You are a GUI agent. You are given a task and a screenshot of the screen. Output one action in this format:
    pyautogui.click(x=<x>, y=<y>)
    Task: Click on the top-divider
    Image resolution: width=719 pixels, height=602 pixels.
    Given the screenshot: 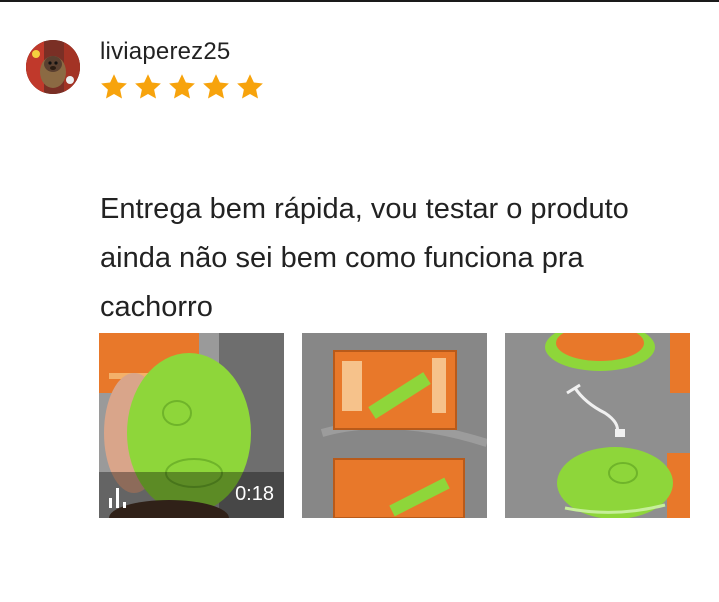 What is the action you would take?
    pyautogui.click(x=359, y=1)
    